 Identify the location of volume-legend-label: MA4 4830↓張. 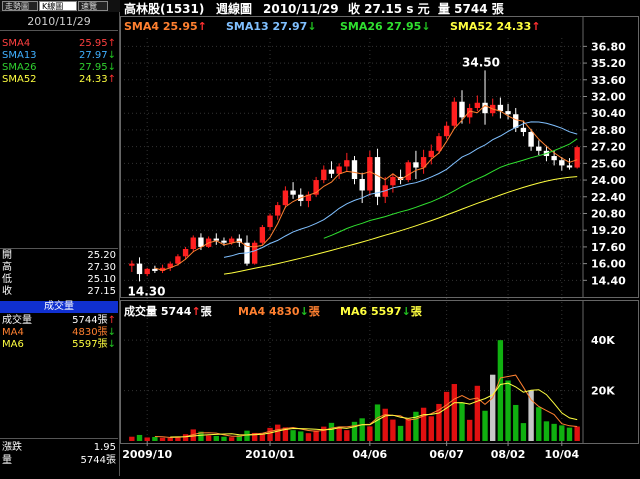
(279, 311).